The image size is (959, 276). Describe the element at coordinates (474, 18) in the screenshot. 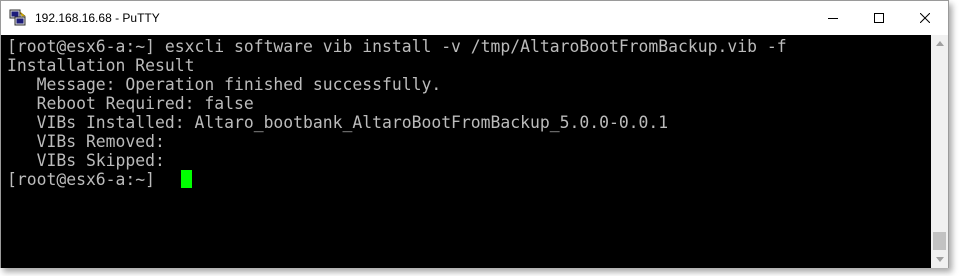

I see `title-bar: 192.168.16.68 - PuTTY` at that location.